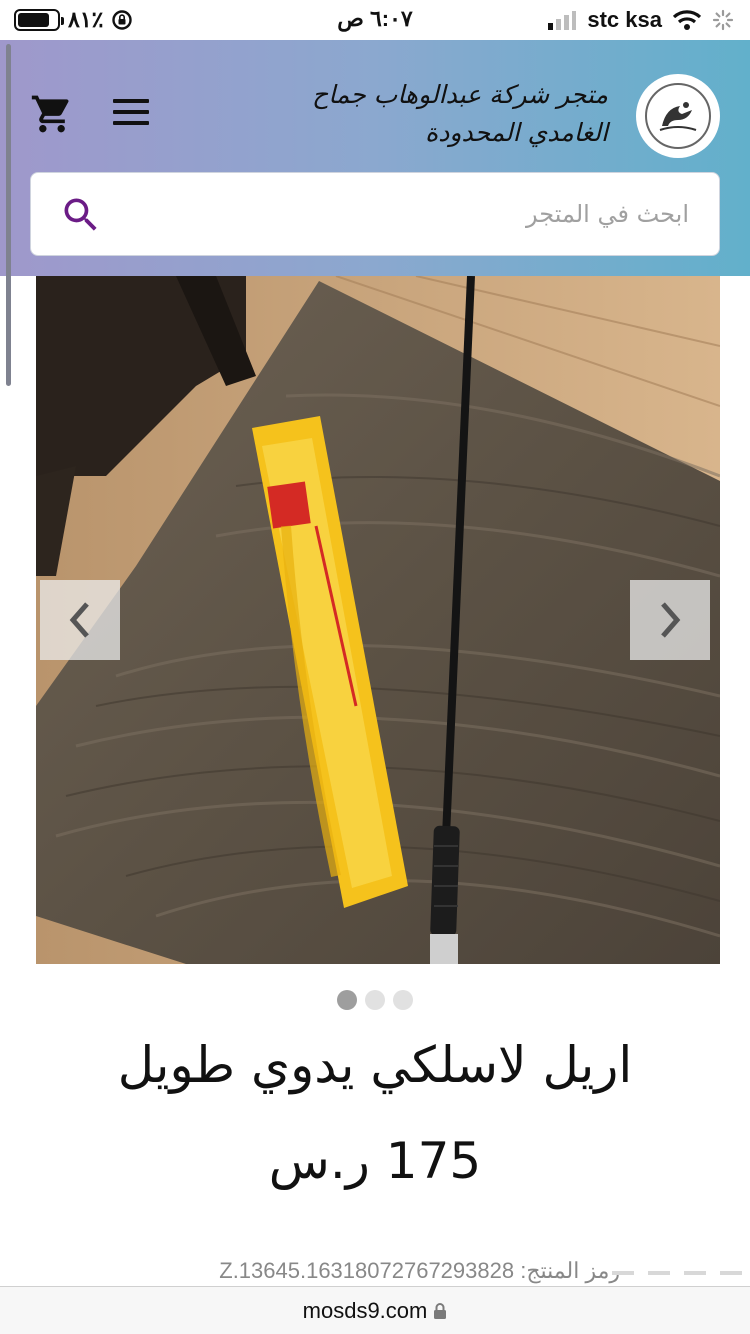 This screenshot has width=750, height=1334. Describe the element at coordinates (681, 1273) in the screenshot. I see `code-overflow-fade` at that location.